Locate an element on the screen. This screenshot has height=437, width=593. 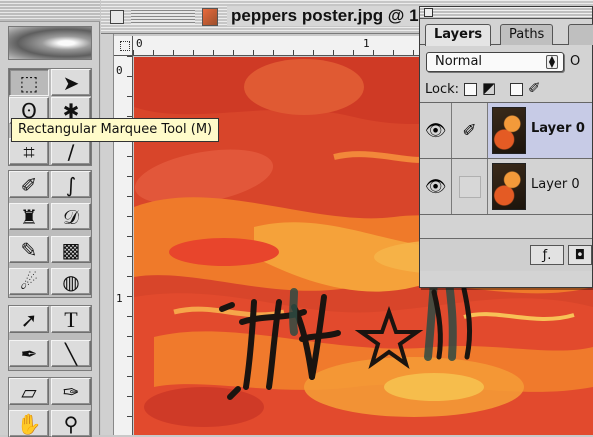
brush-tool: ∫ is located at coordinates (71, 184).